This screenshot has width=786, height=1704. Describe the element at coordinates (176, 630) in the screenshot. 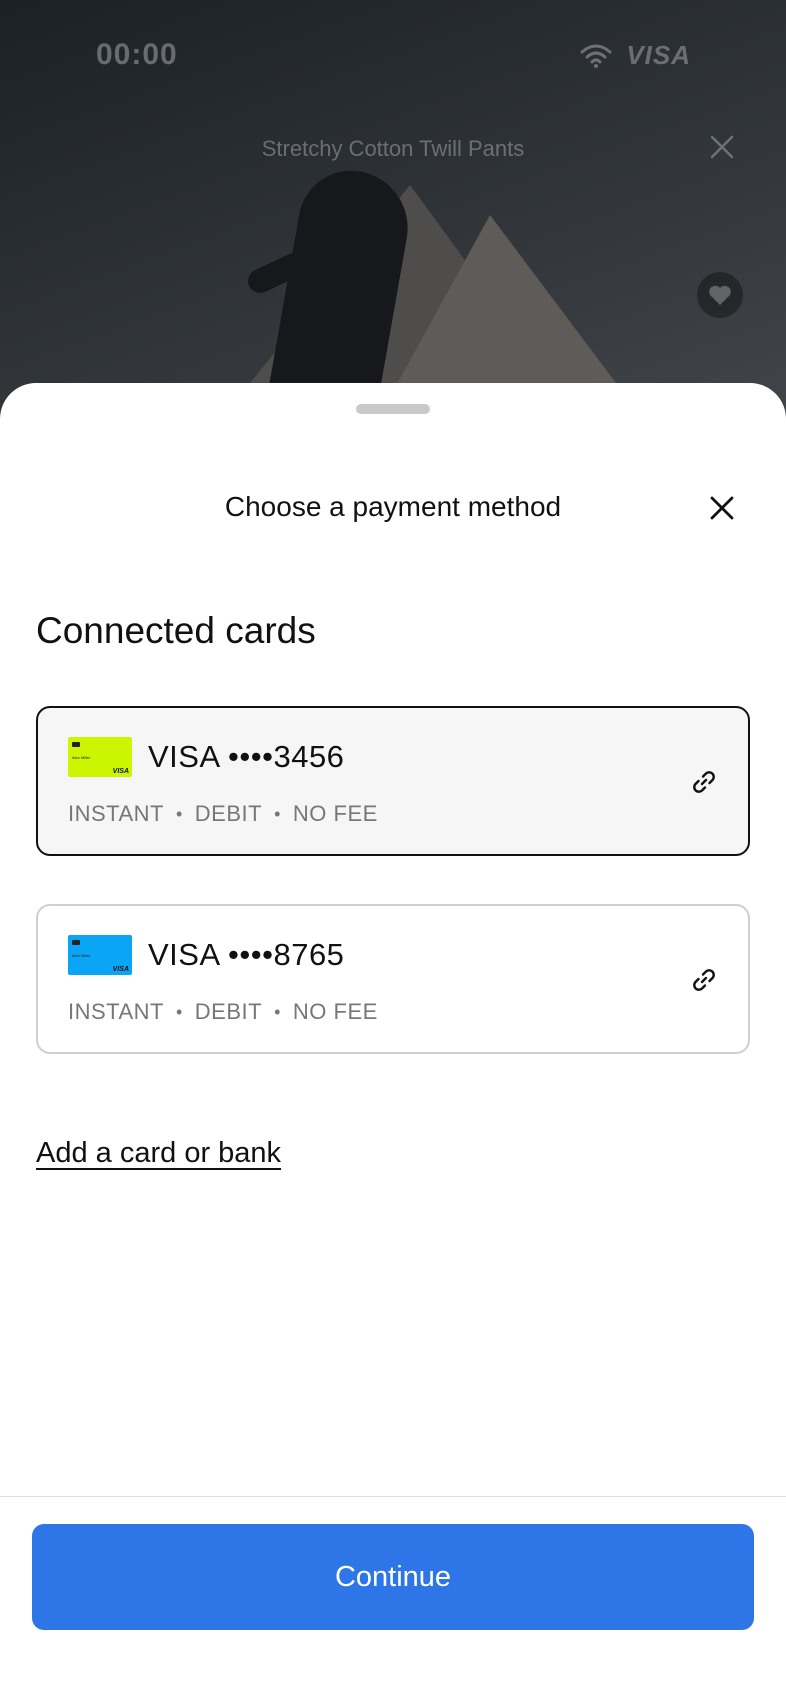

I see `section-heading-connected-cards: Connected cards` at that location.